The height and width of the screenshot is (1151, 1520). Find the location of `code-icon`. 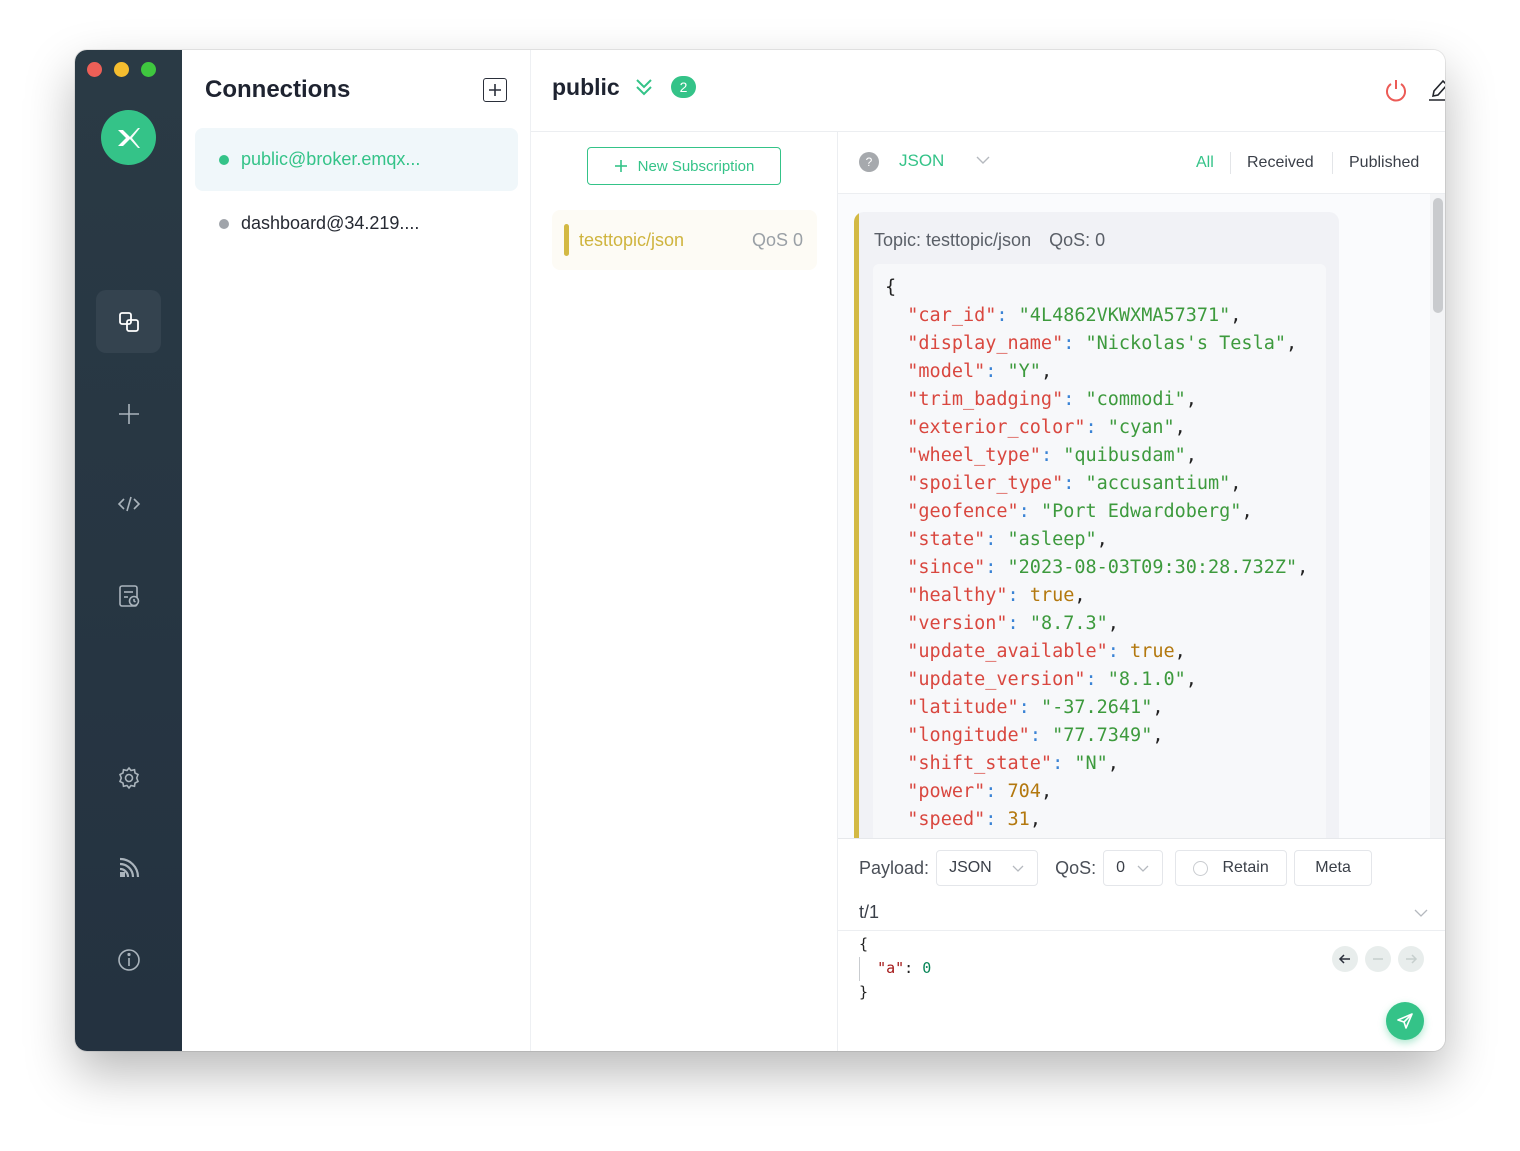

code-icon is located at coordinates (128, 503).